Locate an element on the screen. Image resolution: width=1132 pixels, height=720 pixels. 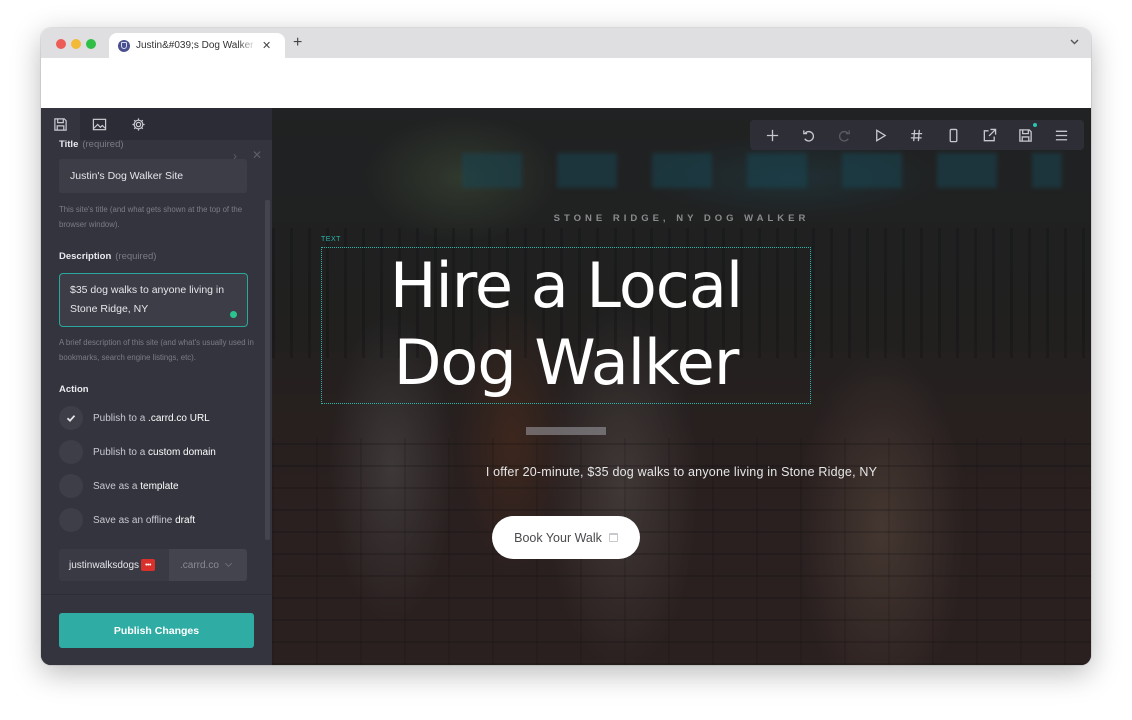
close-window-button is located at coordinates (61, 44).